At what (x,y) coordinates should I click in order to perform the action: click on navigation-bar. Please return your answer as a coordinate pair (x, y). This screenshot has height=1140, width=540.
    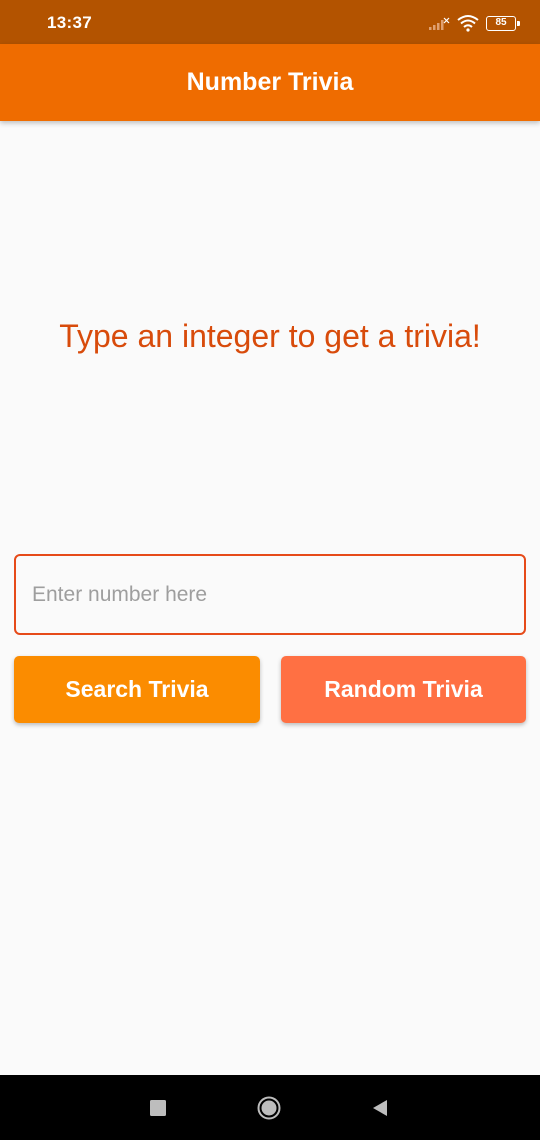
    Looking at the image, I should click on (270, 1107).